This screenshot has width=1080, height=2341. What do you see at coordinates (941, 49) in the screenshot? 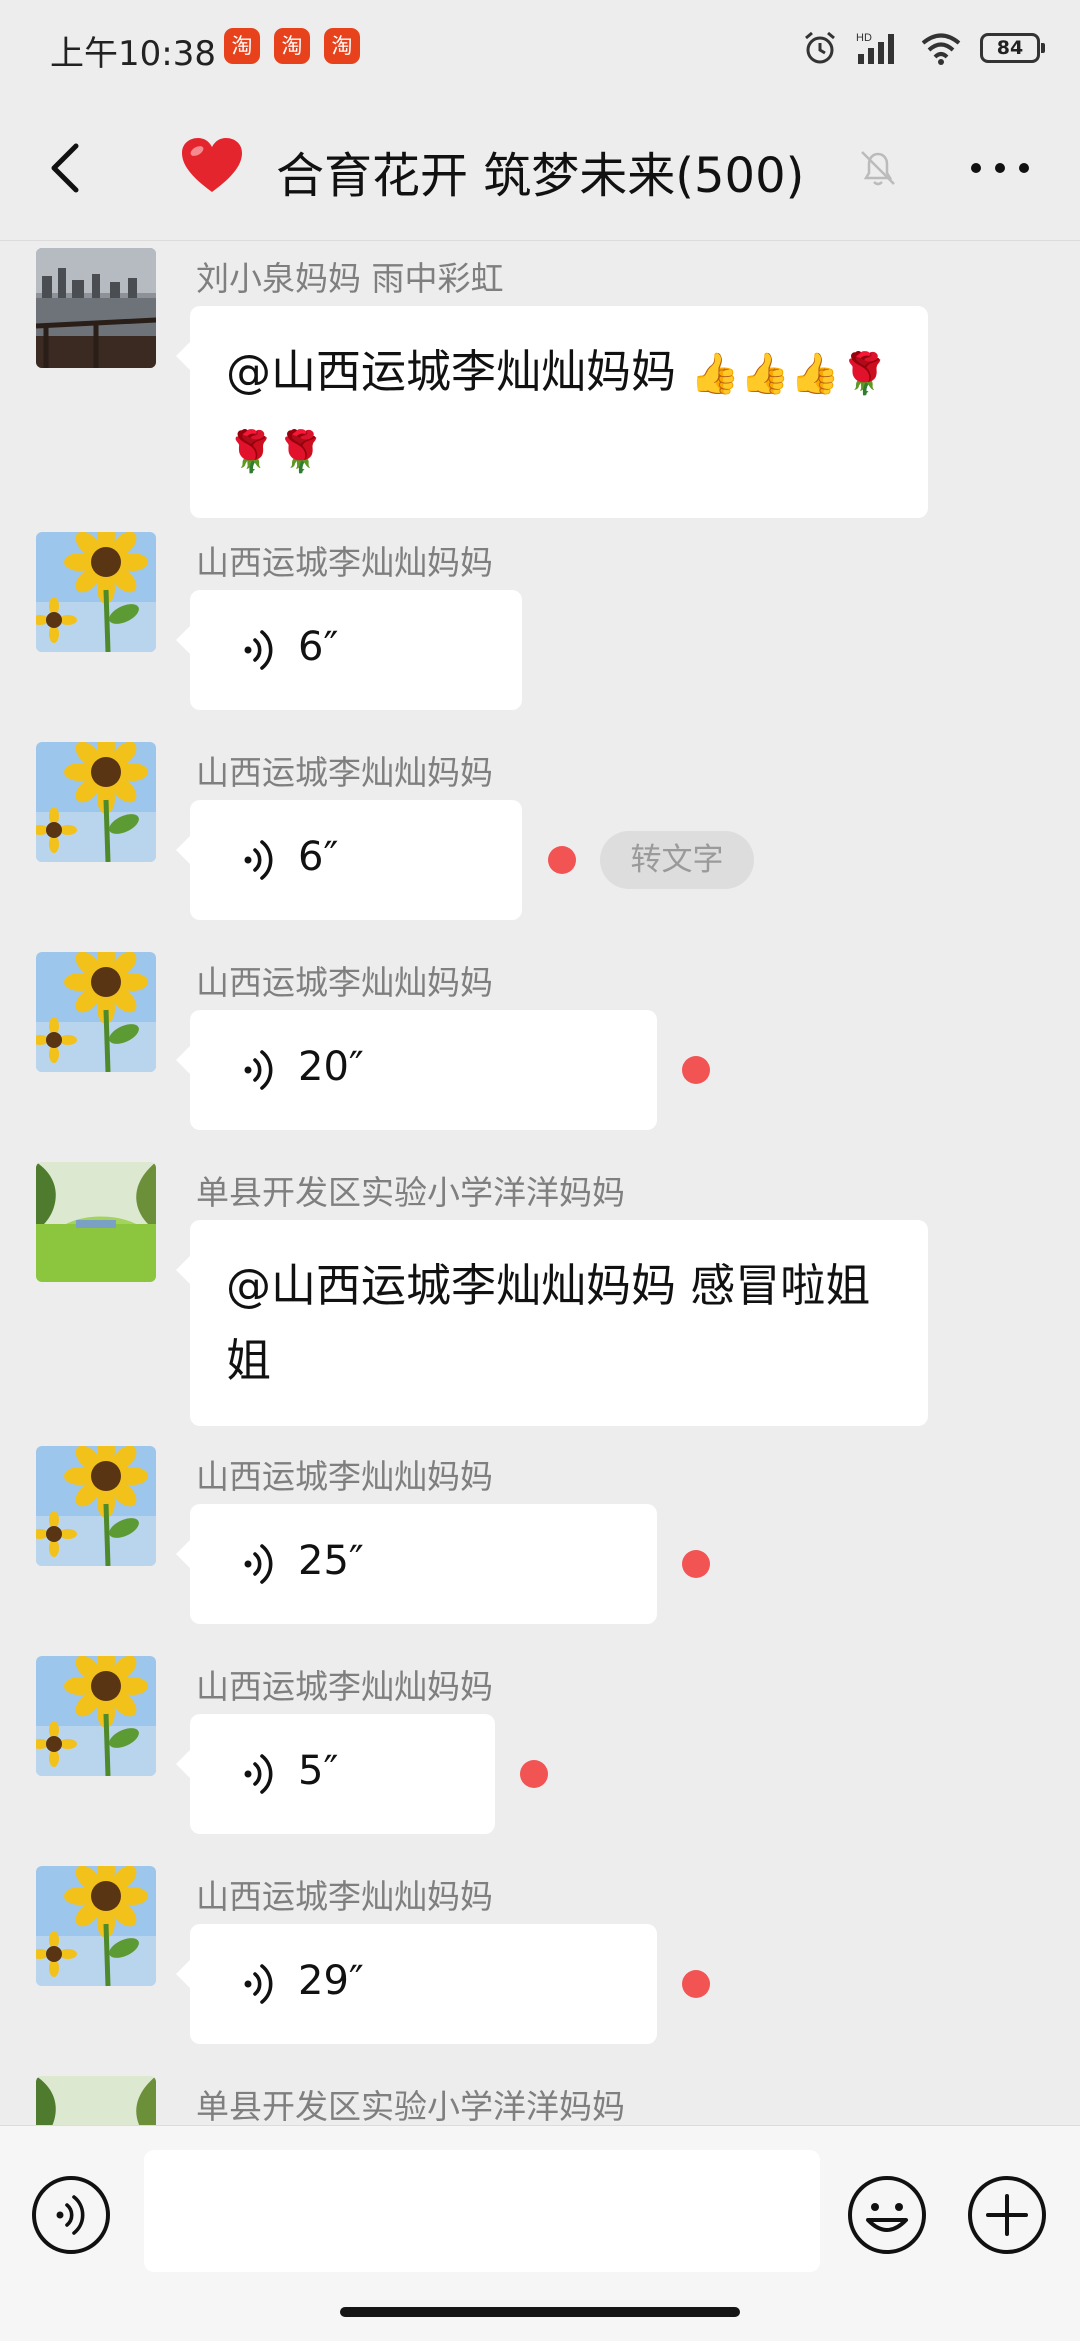
I see `wifi-icon` at bounding box center [941, 49].